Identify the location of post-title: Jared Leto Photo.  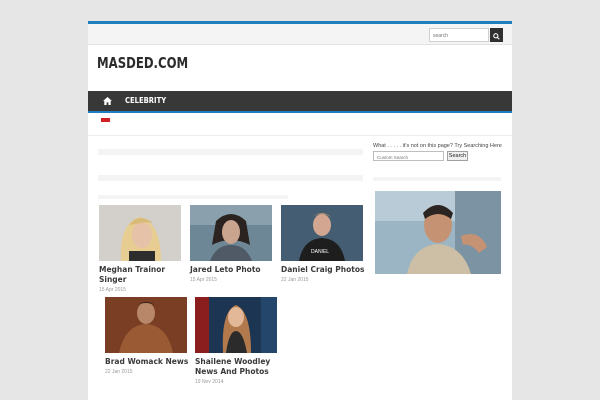
(235, 270).